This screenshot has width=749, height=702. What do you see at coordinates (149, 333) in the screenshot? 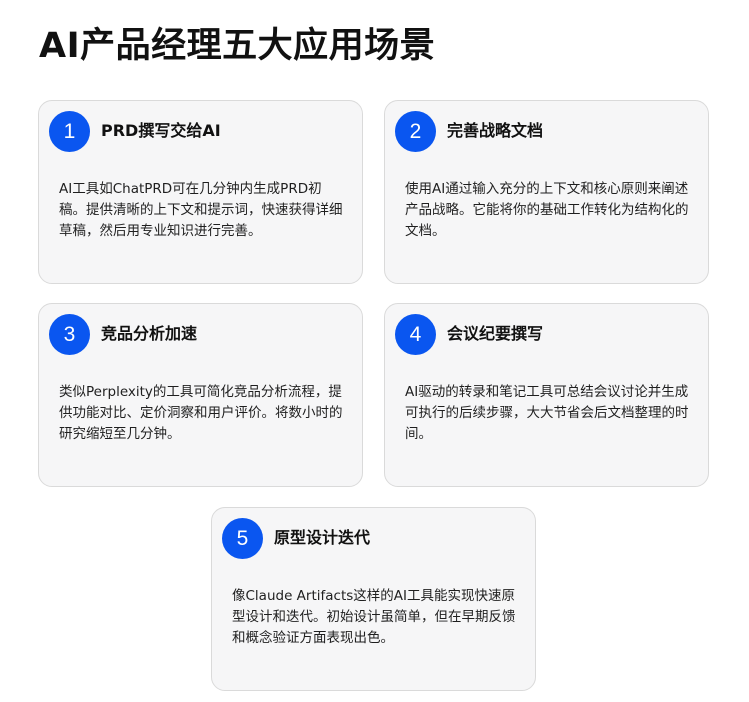
I see `card-title: 竞品分析加速` at bounding box center [149, 333].